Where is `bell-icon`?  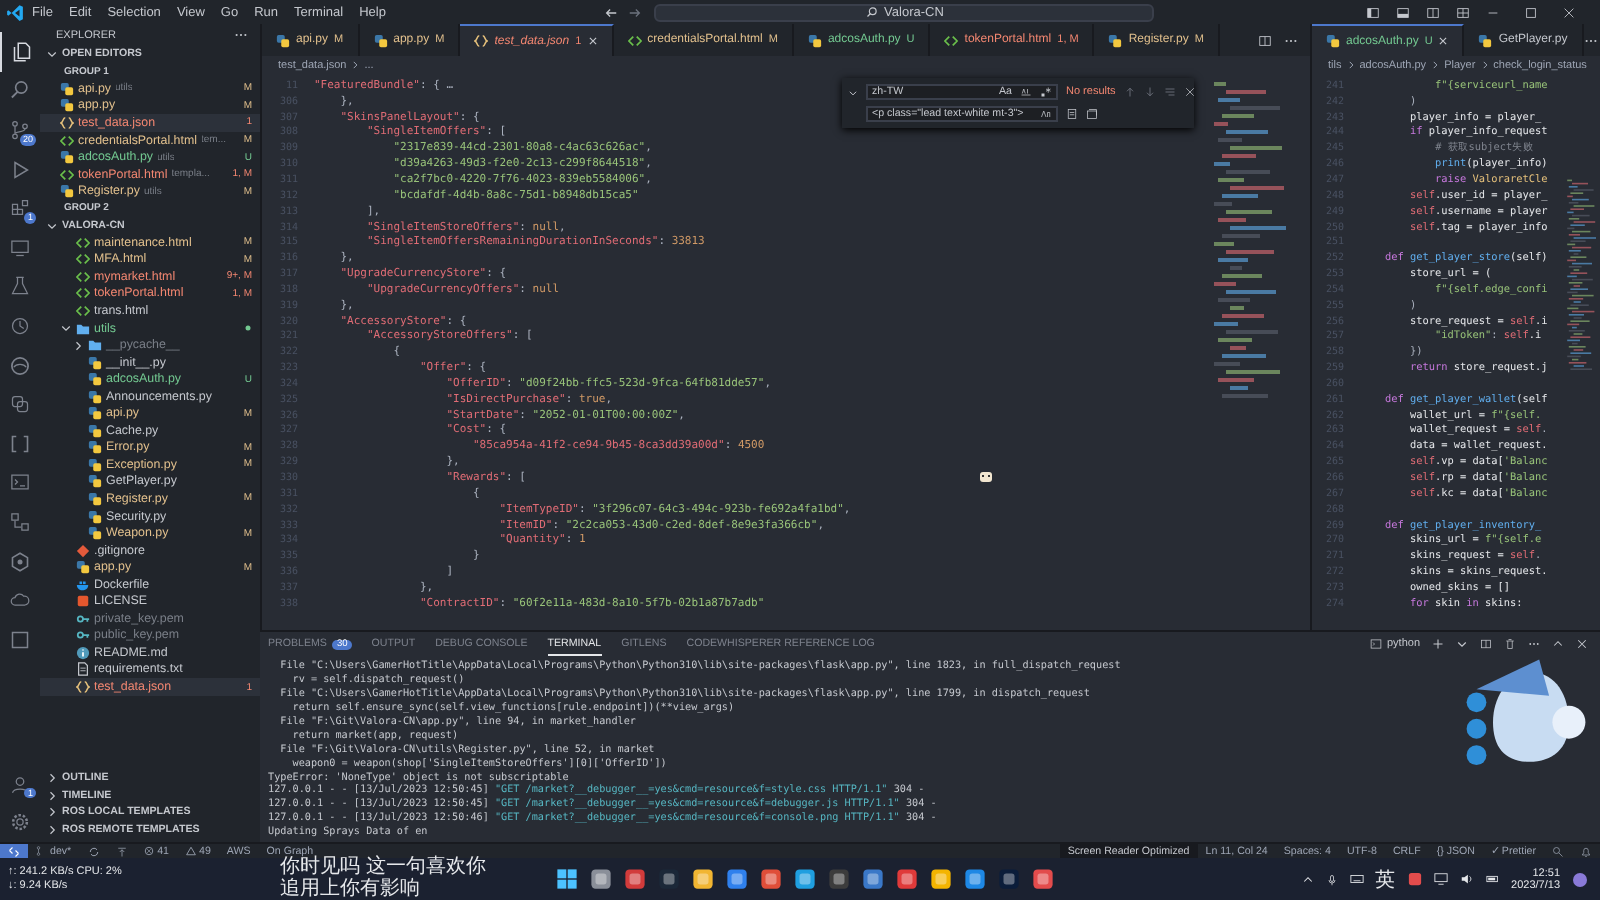
bell-icon is located at coordinates (1586, 851).